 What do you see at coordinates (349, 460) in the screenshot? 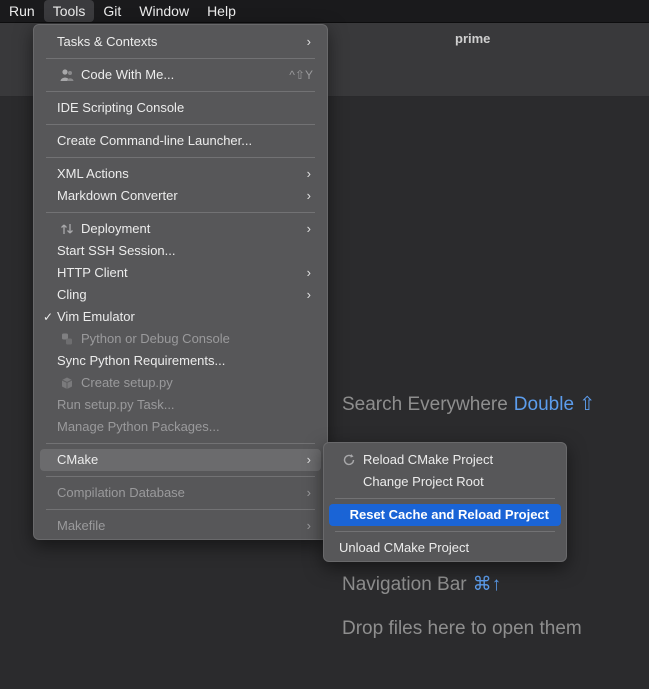
I see `reload-icon` at bounding box center [349, 460].